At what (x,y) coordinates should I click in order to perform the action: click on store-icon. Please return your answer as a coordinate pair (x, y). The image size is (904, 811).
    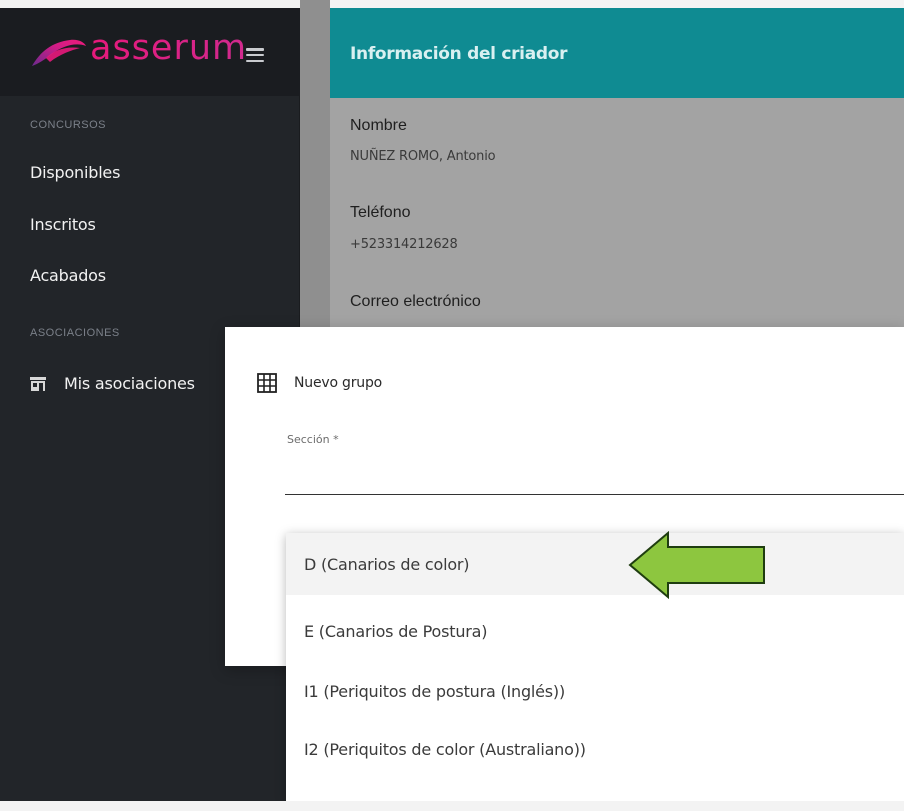
    Looking at the image, I should click on (38, 383).